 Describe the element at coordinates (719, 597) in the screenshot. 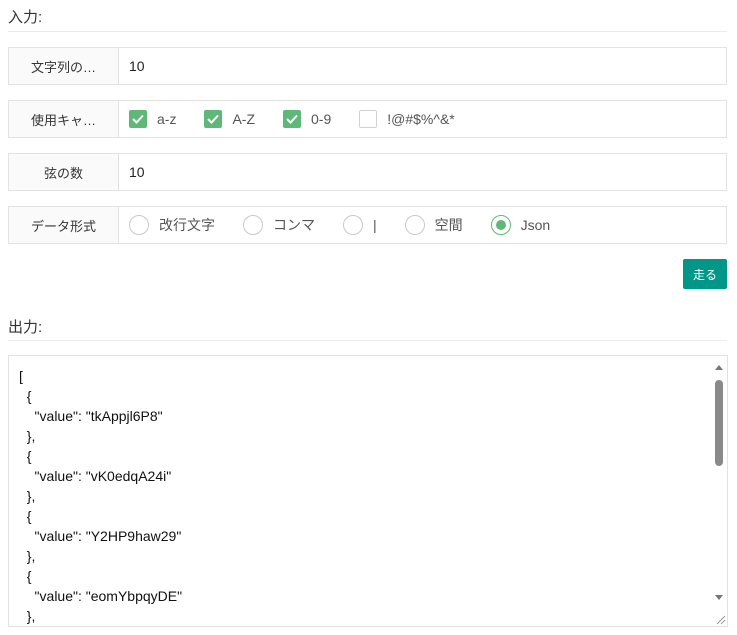

I see `scroll-down-arrow-icon` at that location.